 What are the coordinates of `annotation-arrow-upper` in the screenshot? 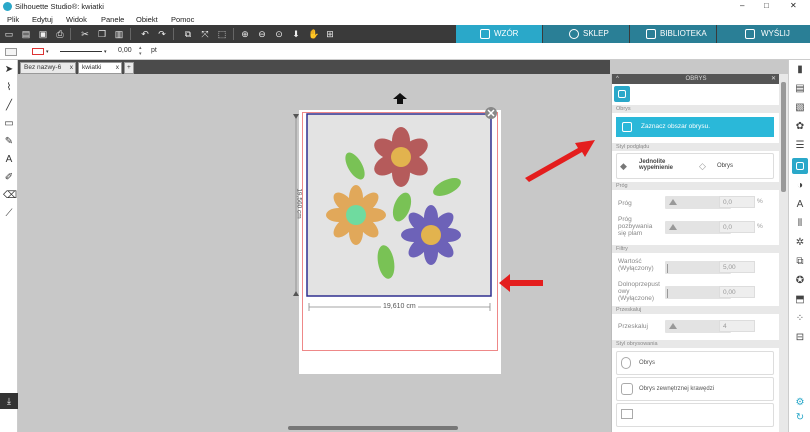 It's located at (560, 161).